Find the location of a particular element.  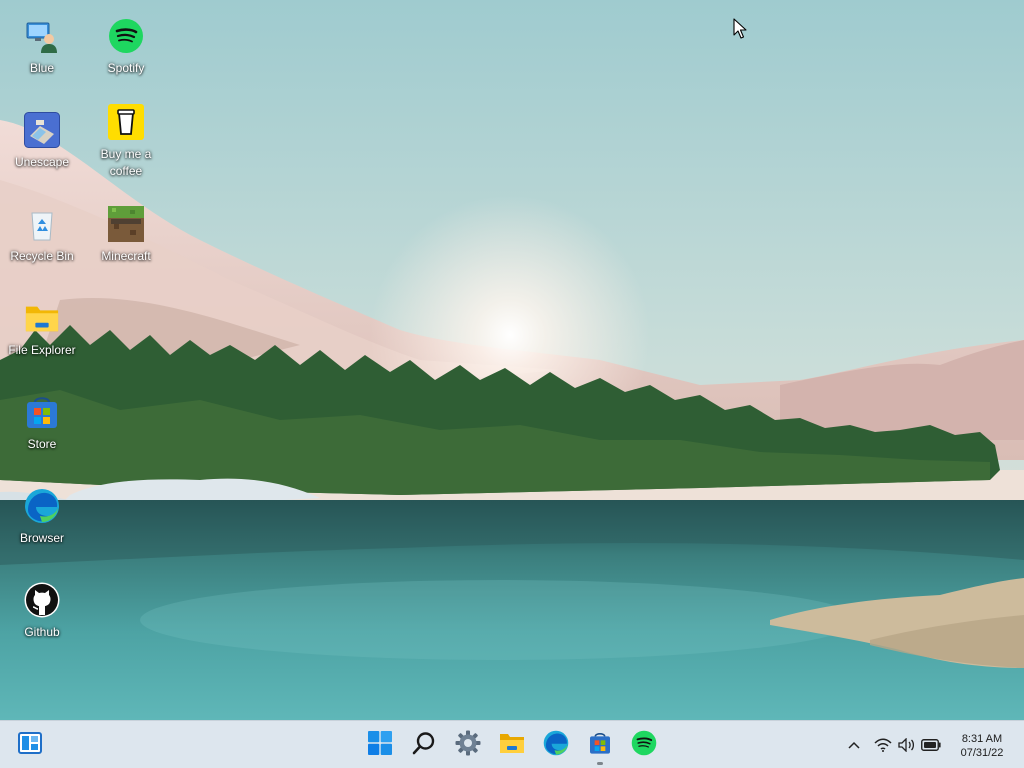

coffee-cup-icon is located at coordinates (126, 122).